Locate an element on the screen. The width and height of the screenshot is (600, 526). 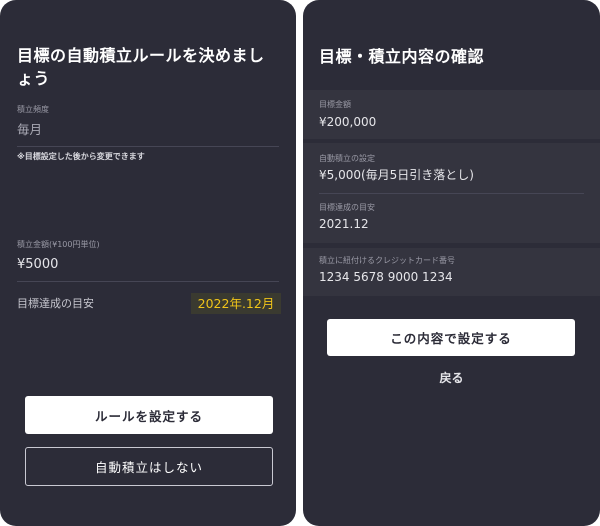
row-label: 自動積立の設定 is located at coordinates (347, 158).